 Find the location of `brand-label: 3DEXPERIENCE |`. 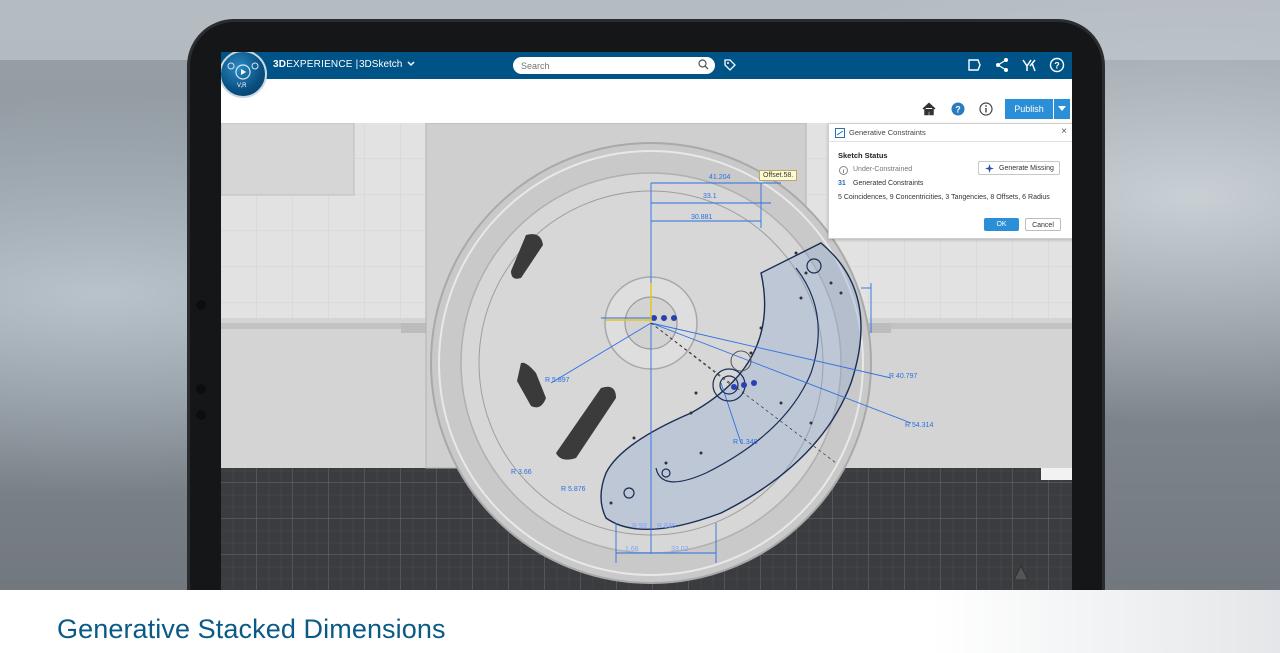

brand-label: 3DEXPERIENCE | is located at coordinates (316, 64).